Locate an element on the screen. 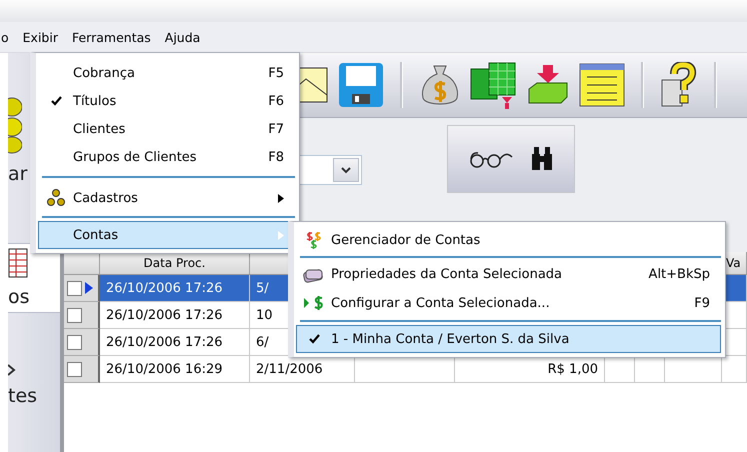 The height and width of the screenshot is (452, 747). menu-bar-item: Ajuda is located at coordinates (183, 37).